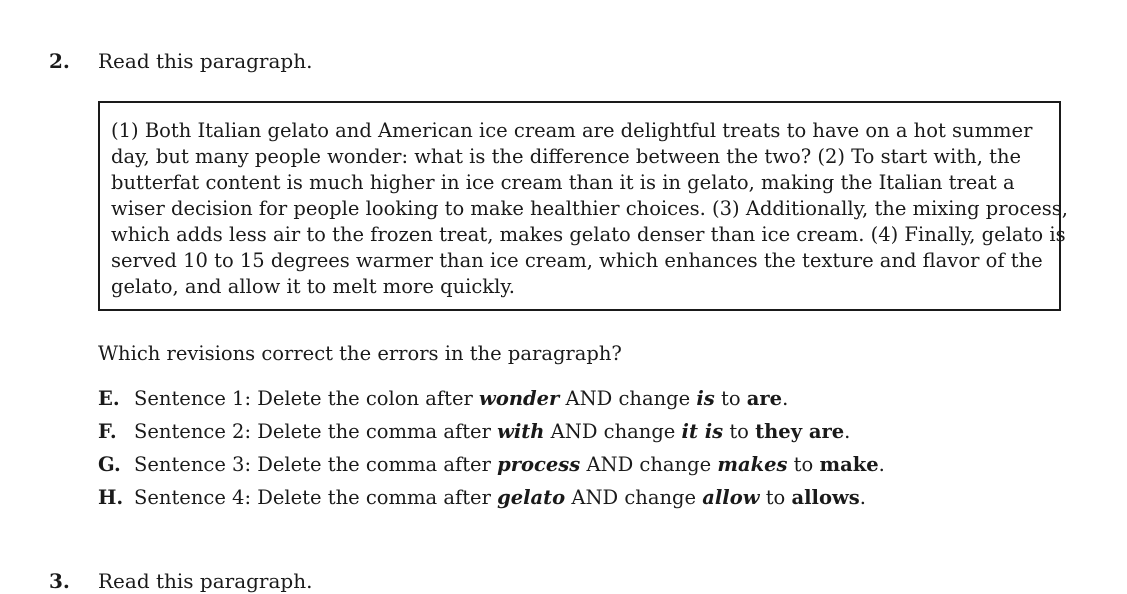 This screenshot has width=1127, height=594. Describe the element at coordinates (531, 497) in the screenshot. I see `choice-target-word: gelato` at that location.